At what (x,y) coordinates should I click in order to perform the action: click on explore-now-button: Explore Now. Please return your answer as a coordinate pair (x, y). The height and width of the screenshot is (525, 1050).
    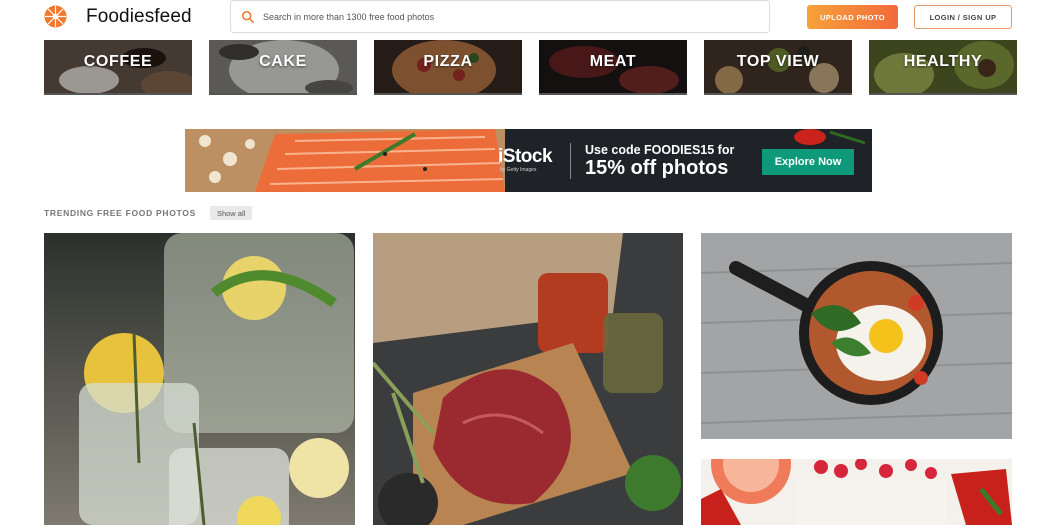
    Looking at the image, I should click on (808, 162).